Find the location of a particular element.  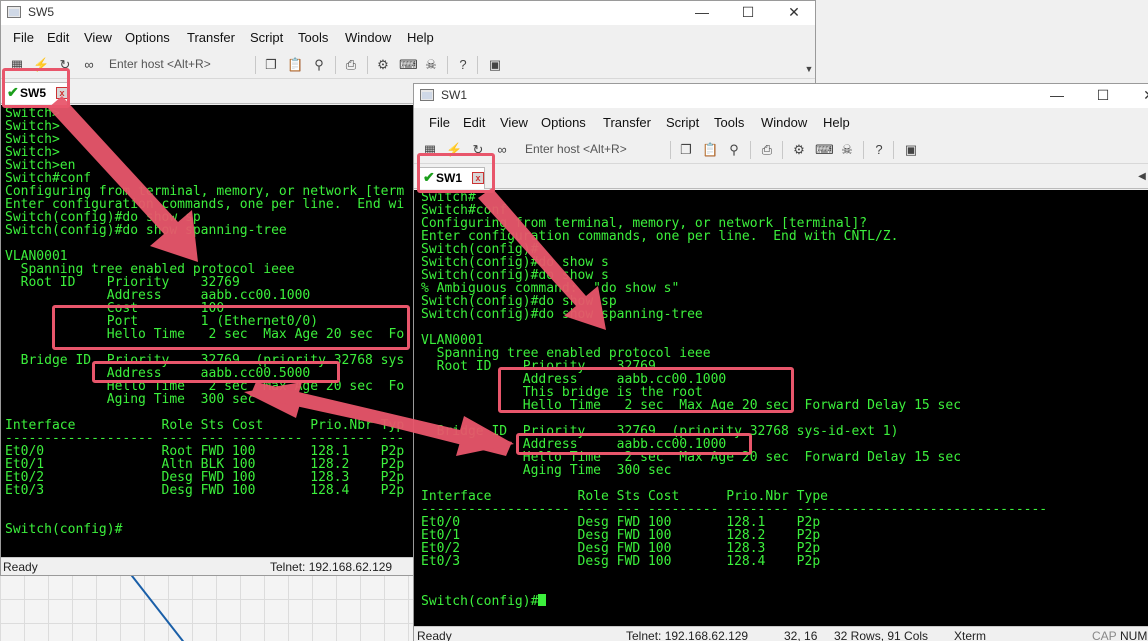

sw1-titlebar: SW1 — ☐ ✕ is located at coordinates (781, 96).